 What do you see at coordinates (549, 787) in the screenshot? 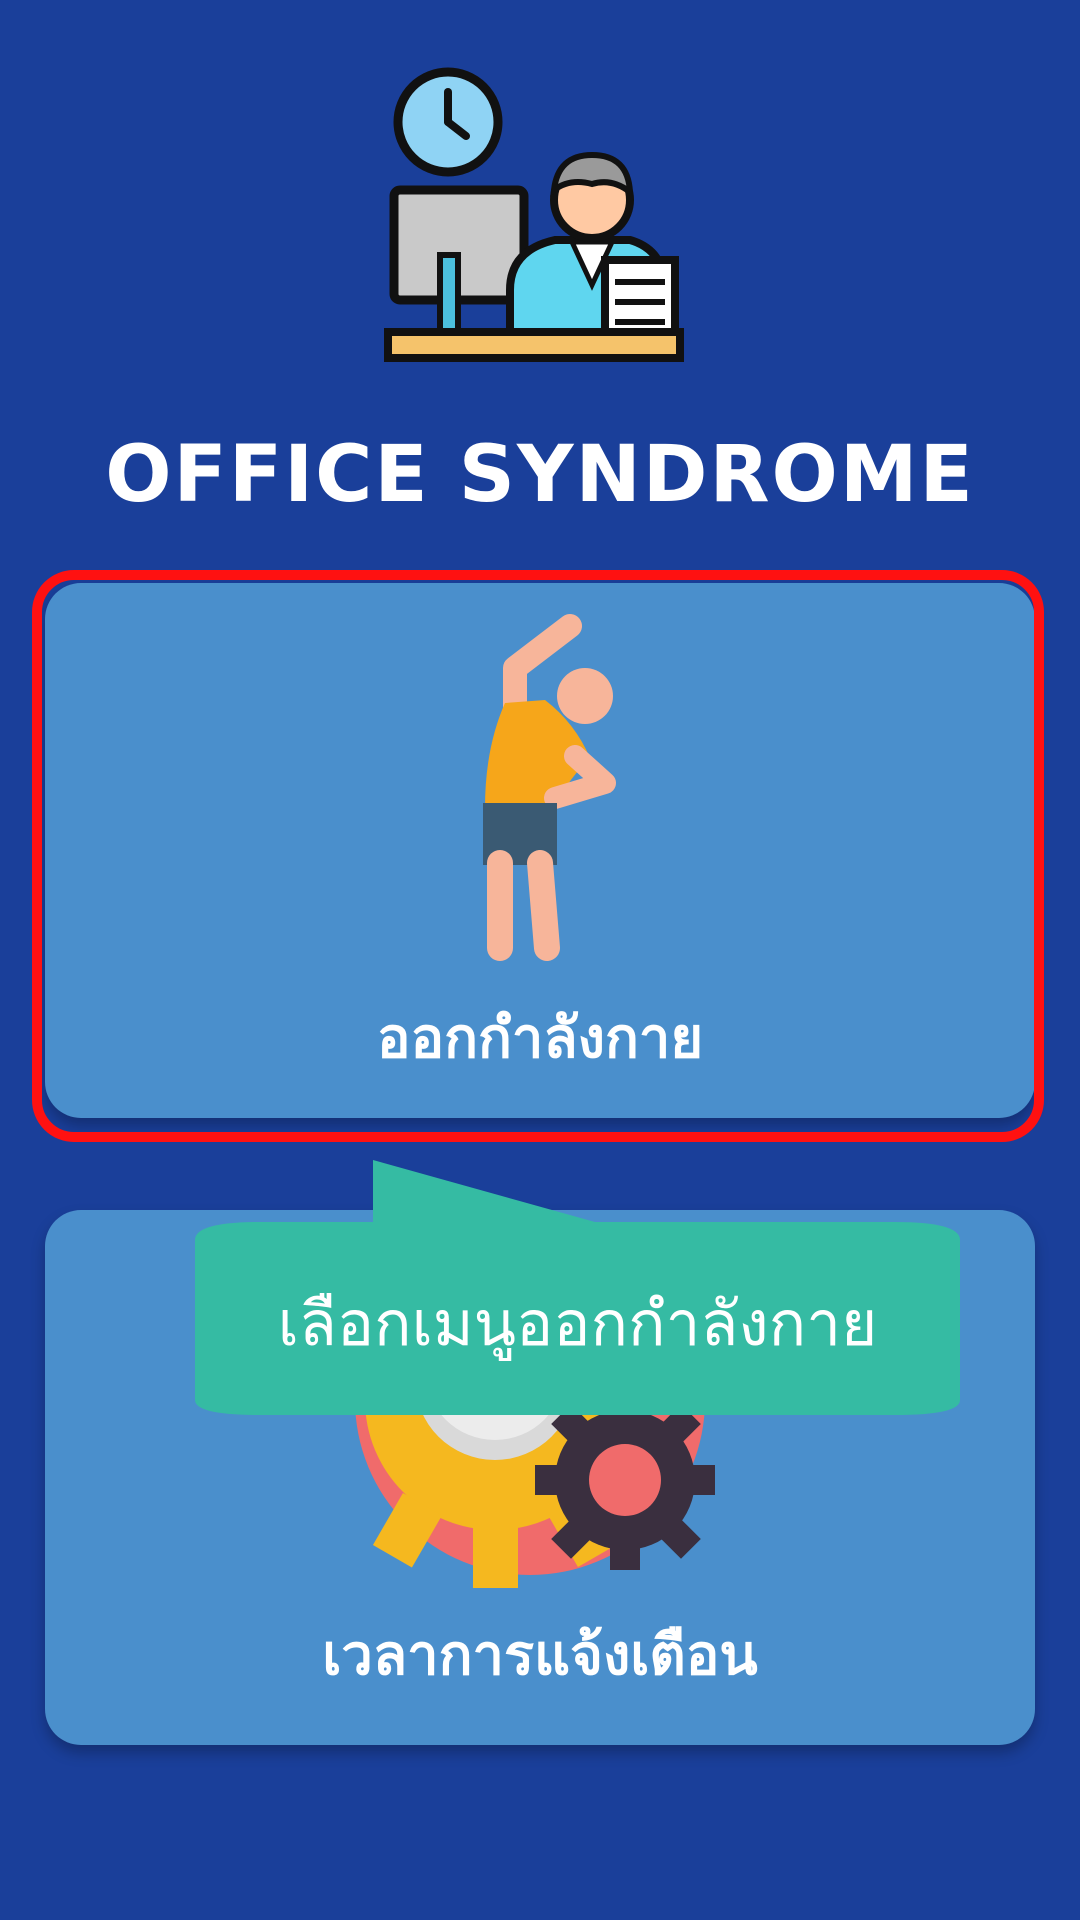
I see `stretching-person-icon` at bounding box center [549, 787].